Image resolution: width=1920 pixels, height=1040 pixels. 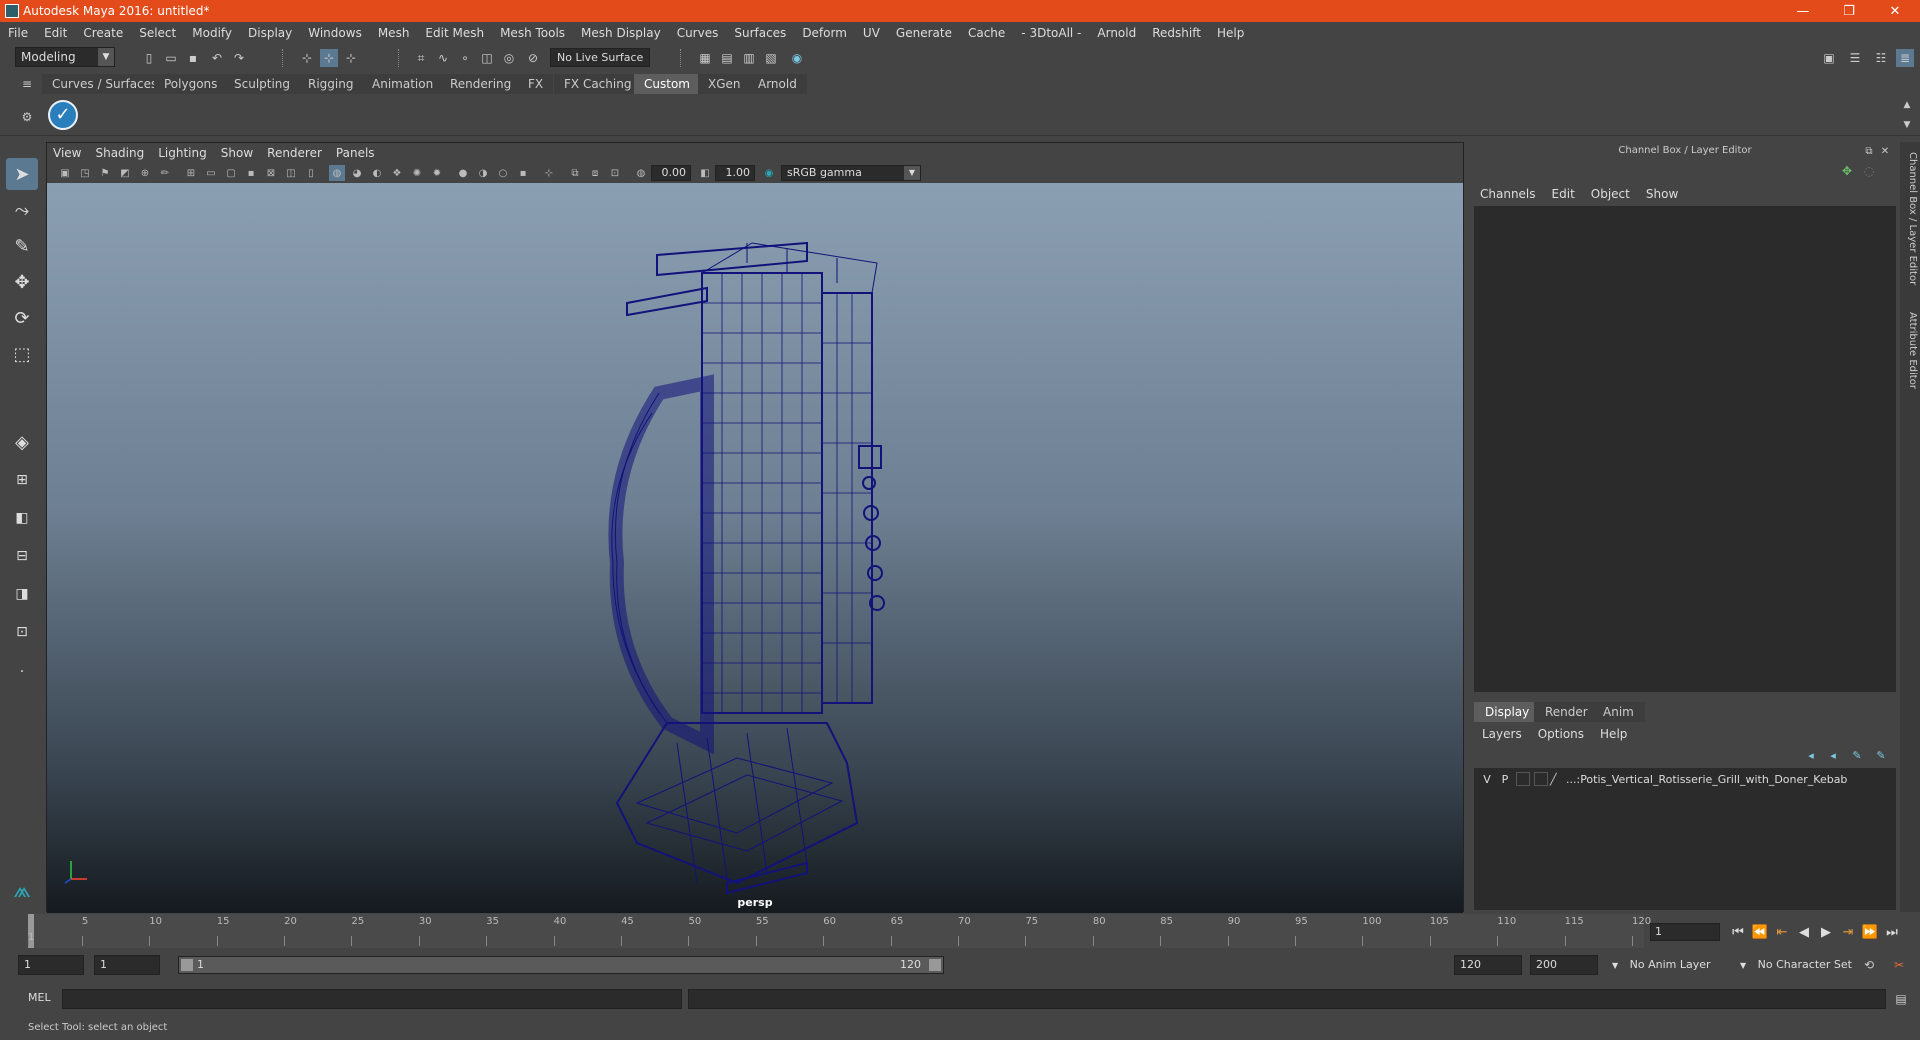 What do you see at coordinates (1508, 194) in the screenshot?
I see `cb-menu-channels: Channels` at bounding box center [1508, 194].